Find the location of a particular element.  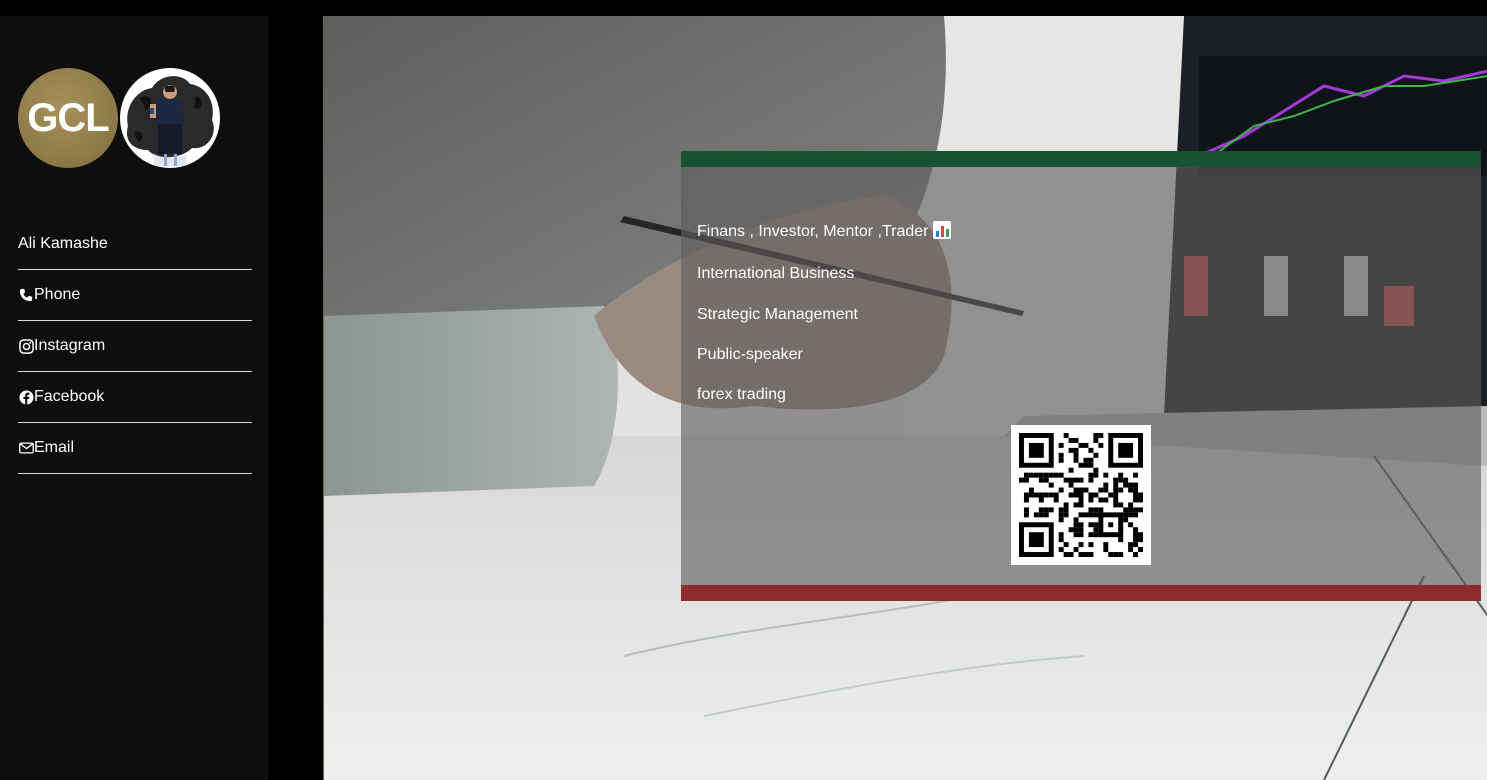

chart-icon is located at coordinates (941, 230).